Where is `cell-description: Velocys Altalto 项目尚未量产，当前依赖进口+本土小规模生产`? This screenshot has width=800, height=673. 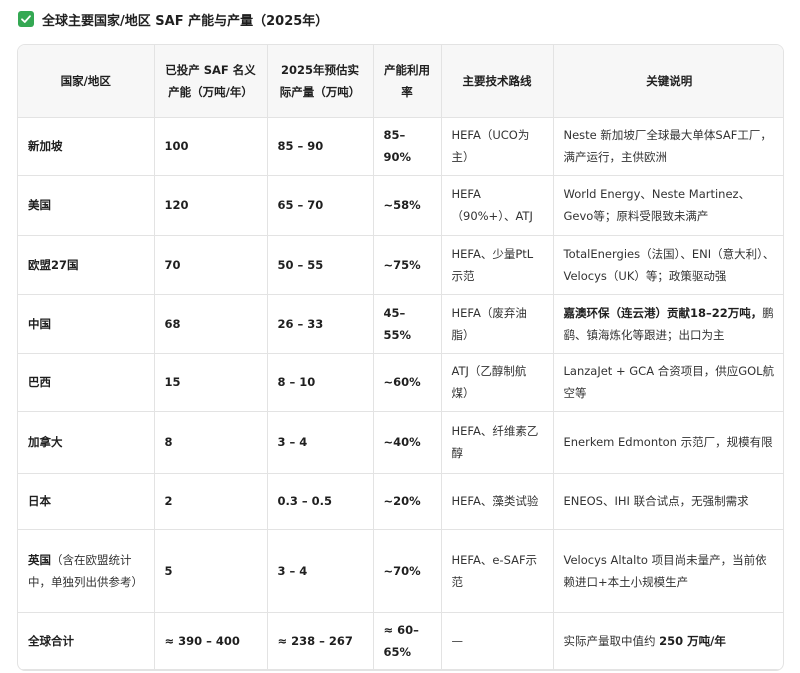
cell-description: Velocys Altalto 项目尚未量产，当前依赖进口+本土小规模生产 is located at coordinates (668, 571).